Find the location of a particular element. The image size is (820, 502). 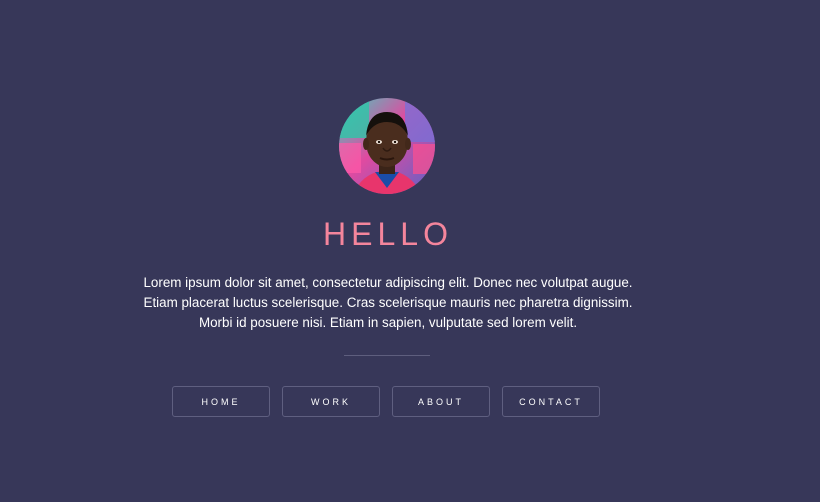

divider is located at coordinates (387, 355).